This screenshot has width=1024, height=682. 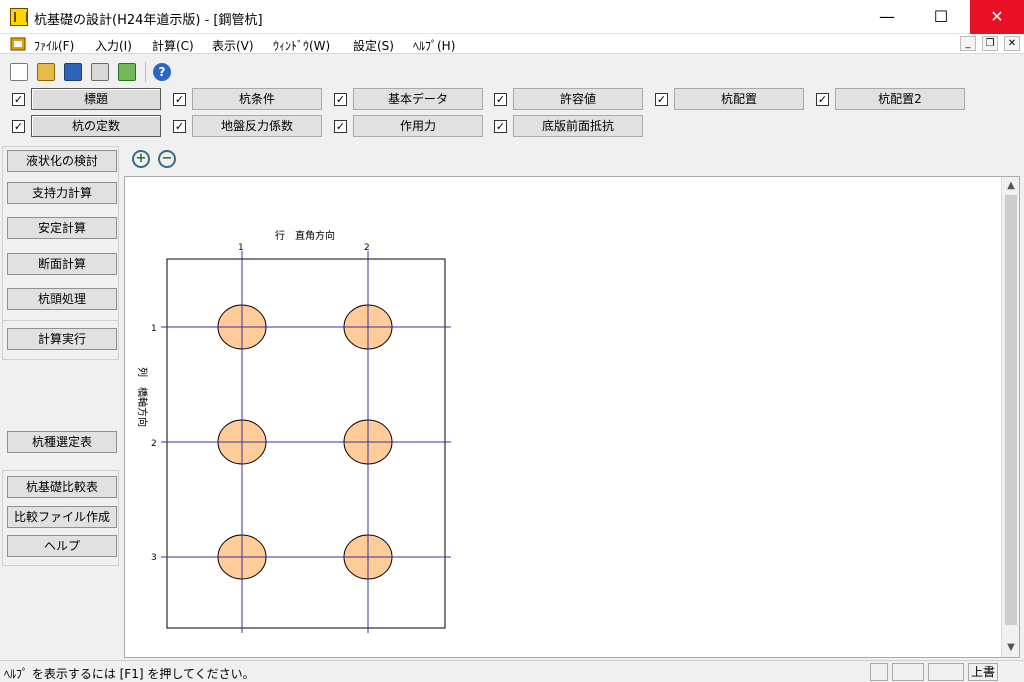 What do you see at coordinates (941, 17) in the screenshot?
I see `maximize-button: ☐` at bounding box center [941, 17].